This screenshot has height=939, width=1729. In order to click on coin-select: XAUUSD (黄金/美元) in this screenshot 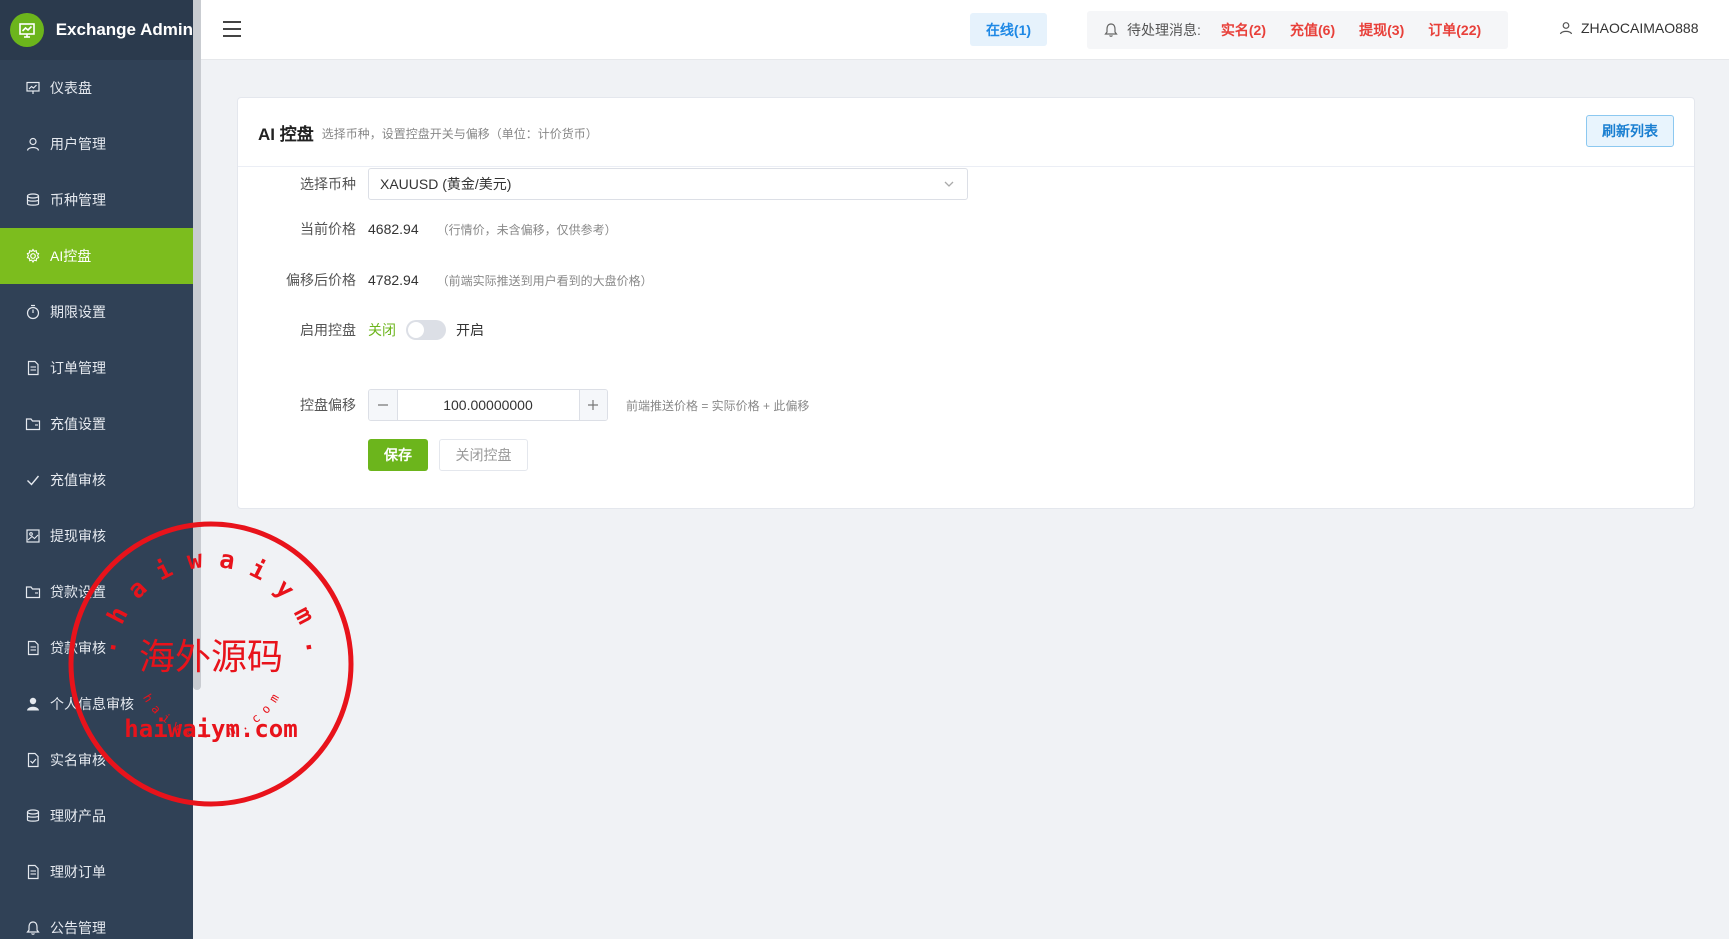, I will do `click(668, 184)`.